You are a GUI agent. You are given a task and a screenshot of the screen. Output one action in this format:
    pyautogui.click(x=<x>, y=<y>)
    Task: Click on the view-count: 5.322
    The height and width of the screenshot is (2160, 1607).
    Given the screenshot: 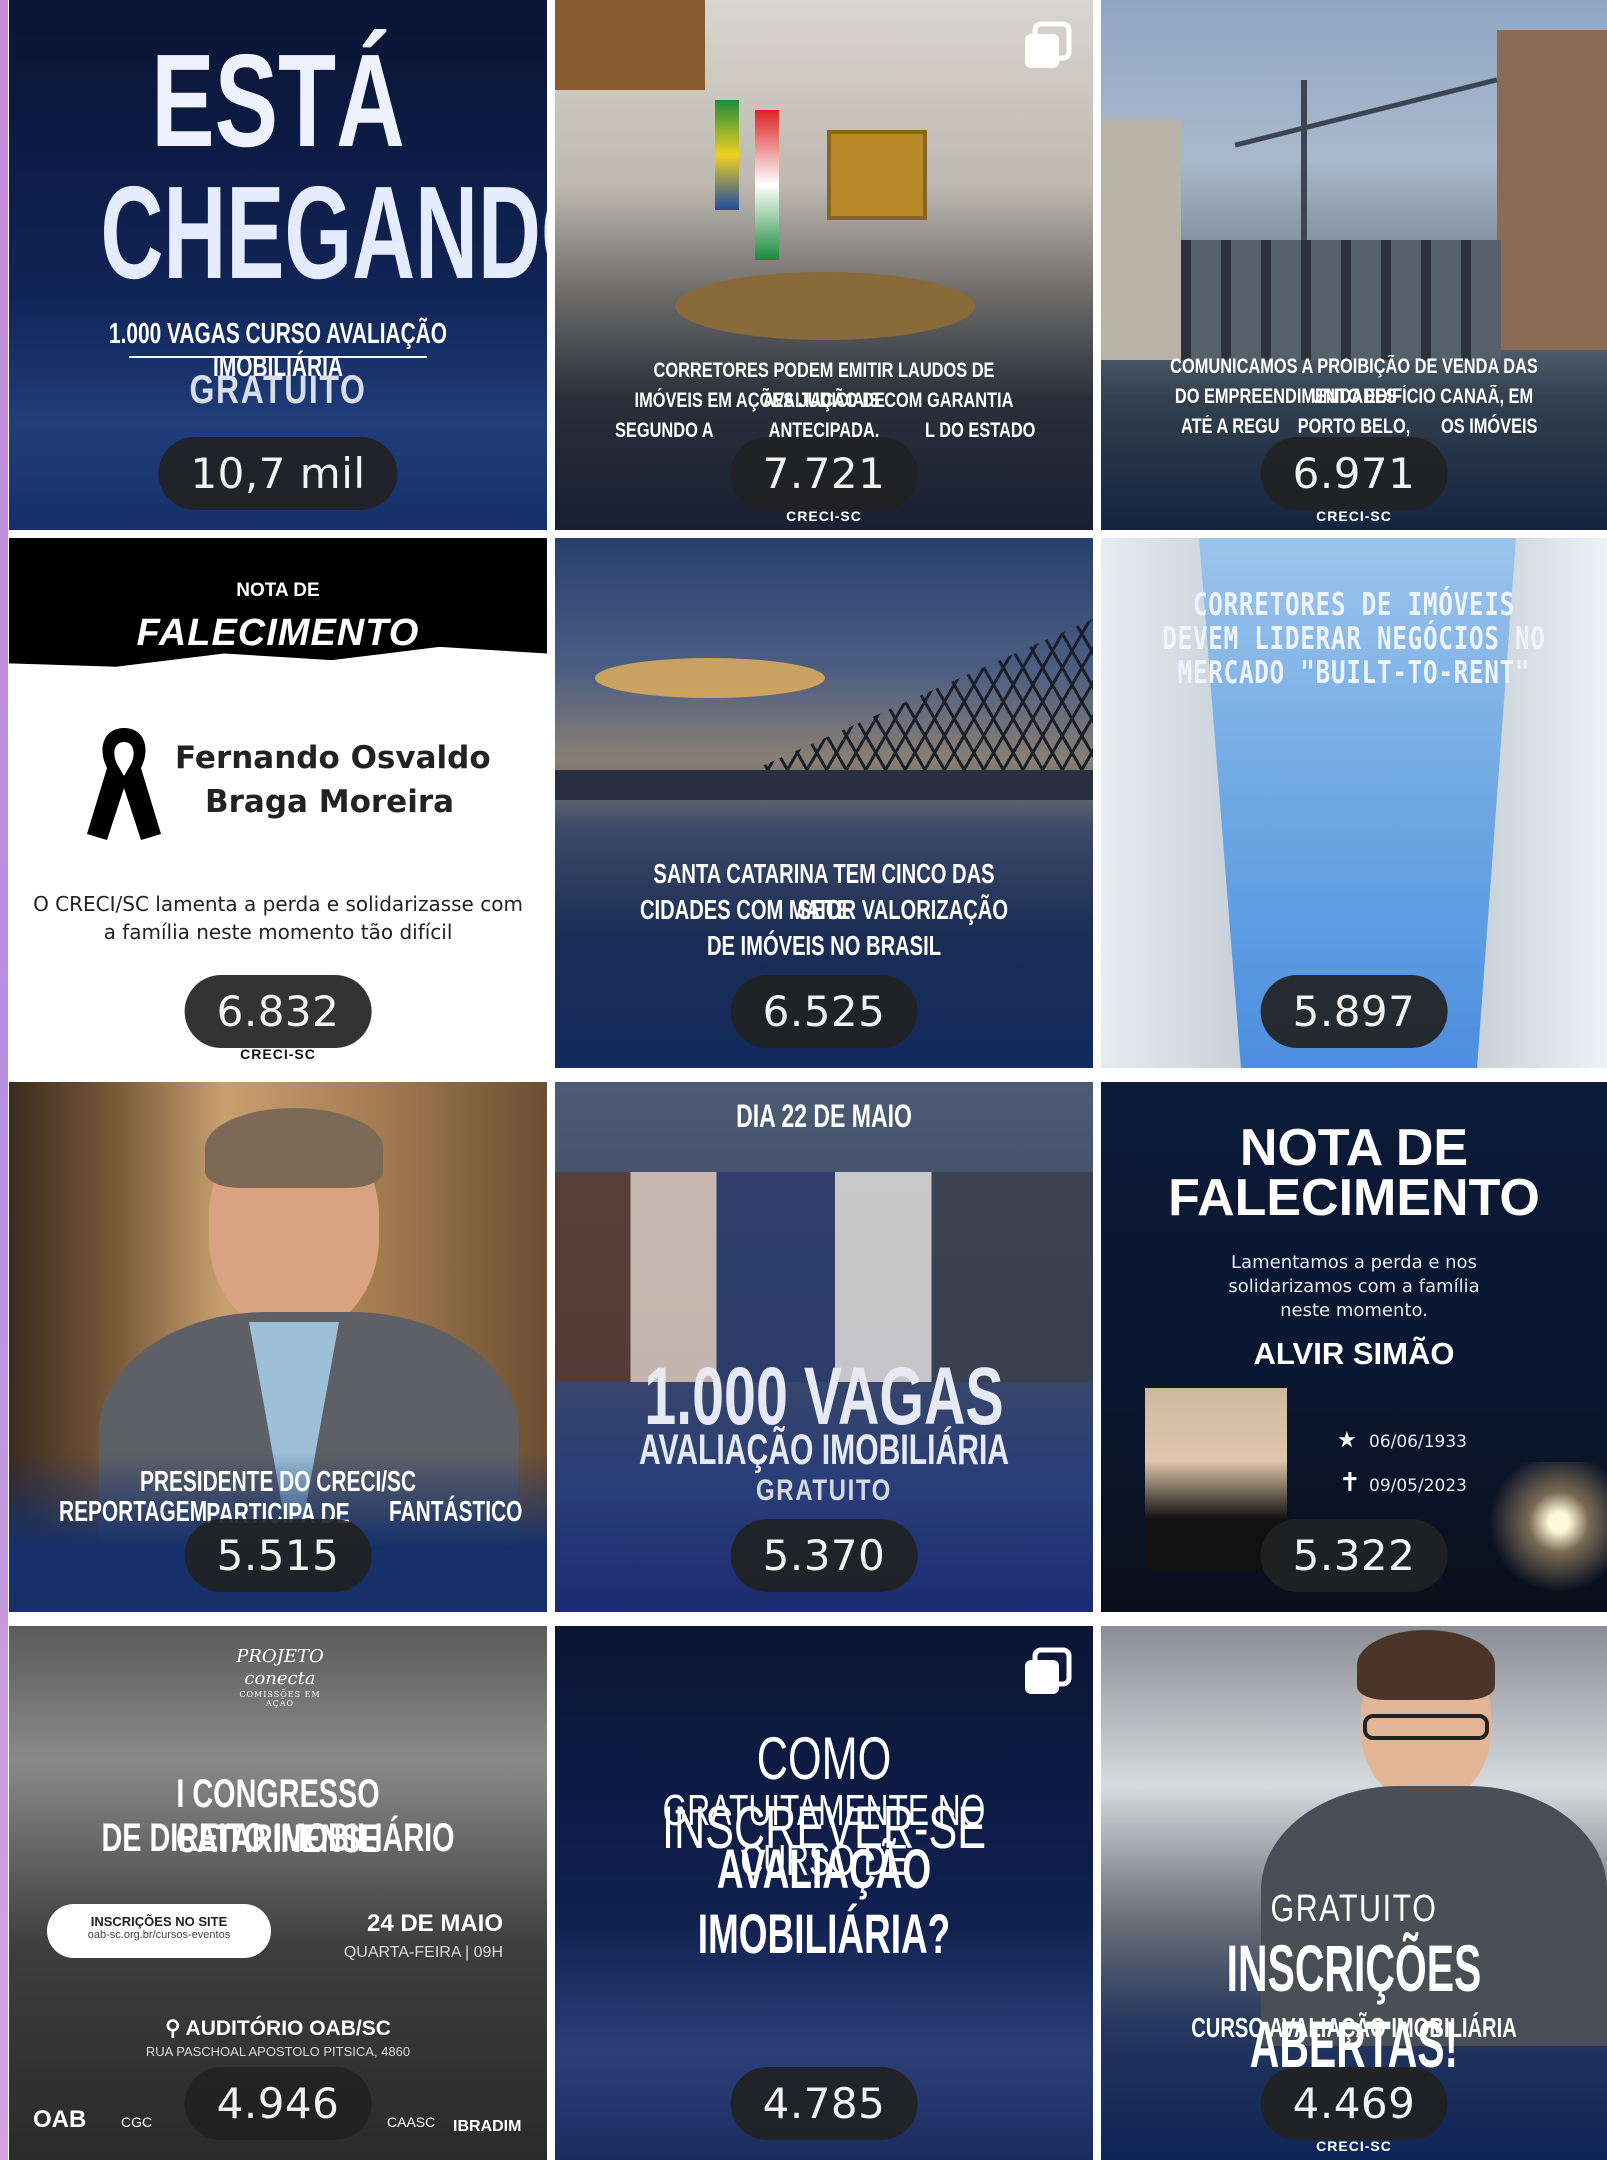 What is the action you would take?
    pyautogui.click(x=1354, y=1555)
    